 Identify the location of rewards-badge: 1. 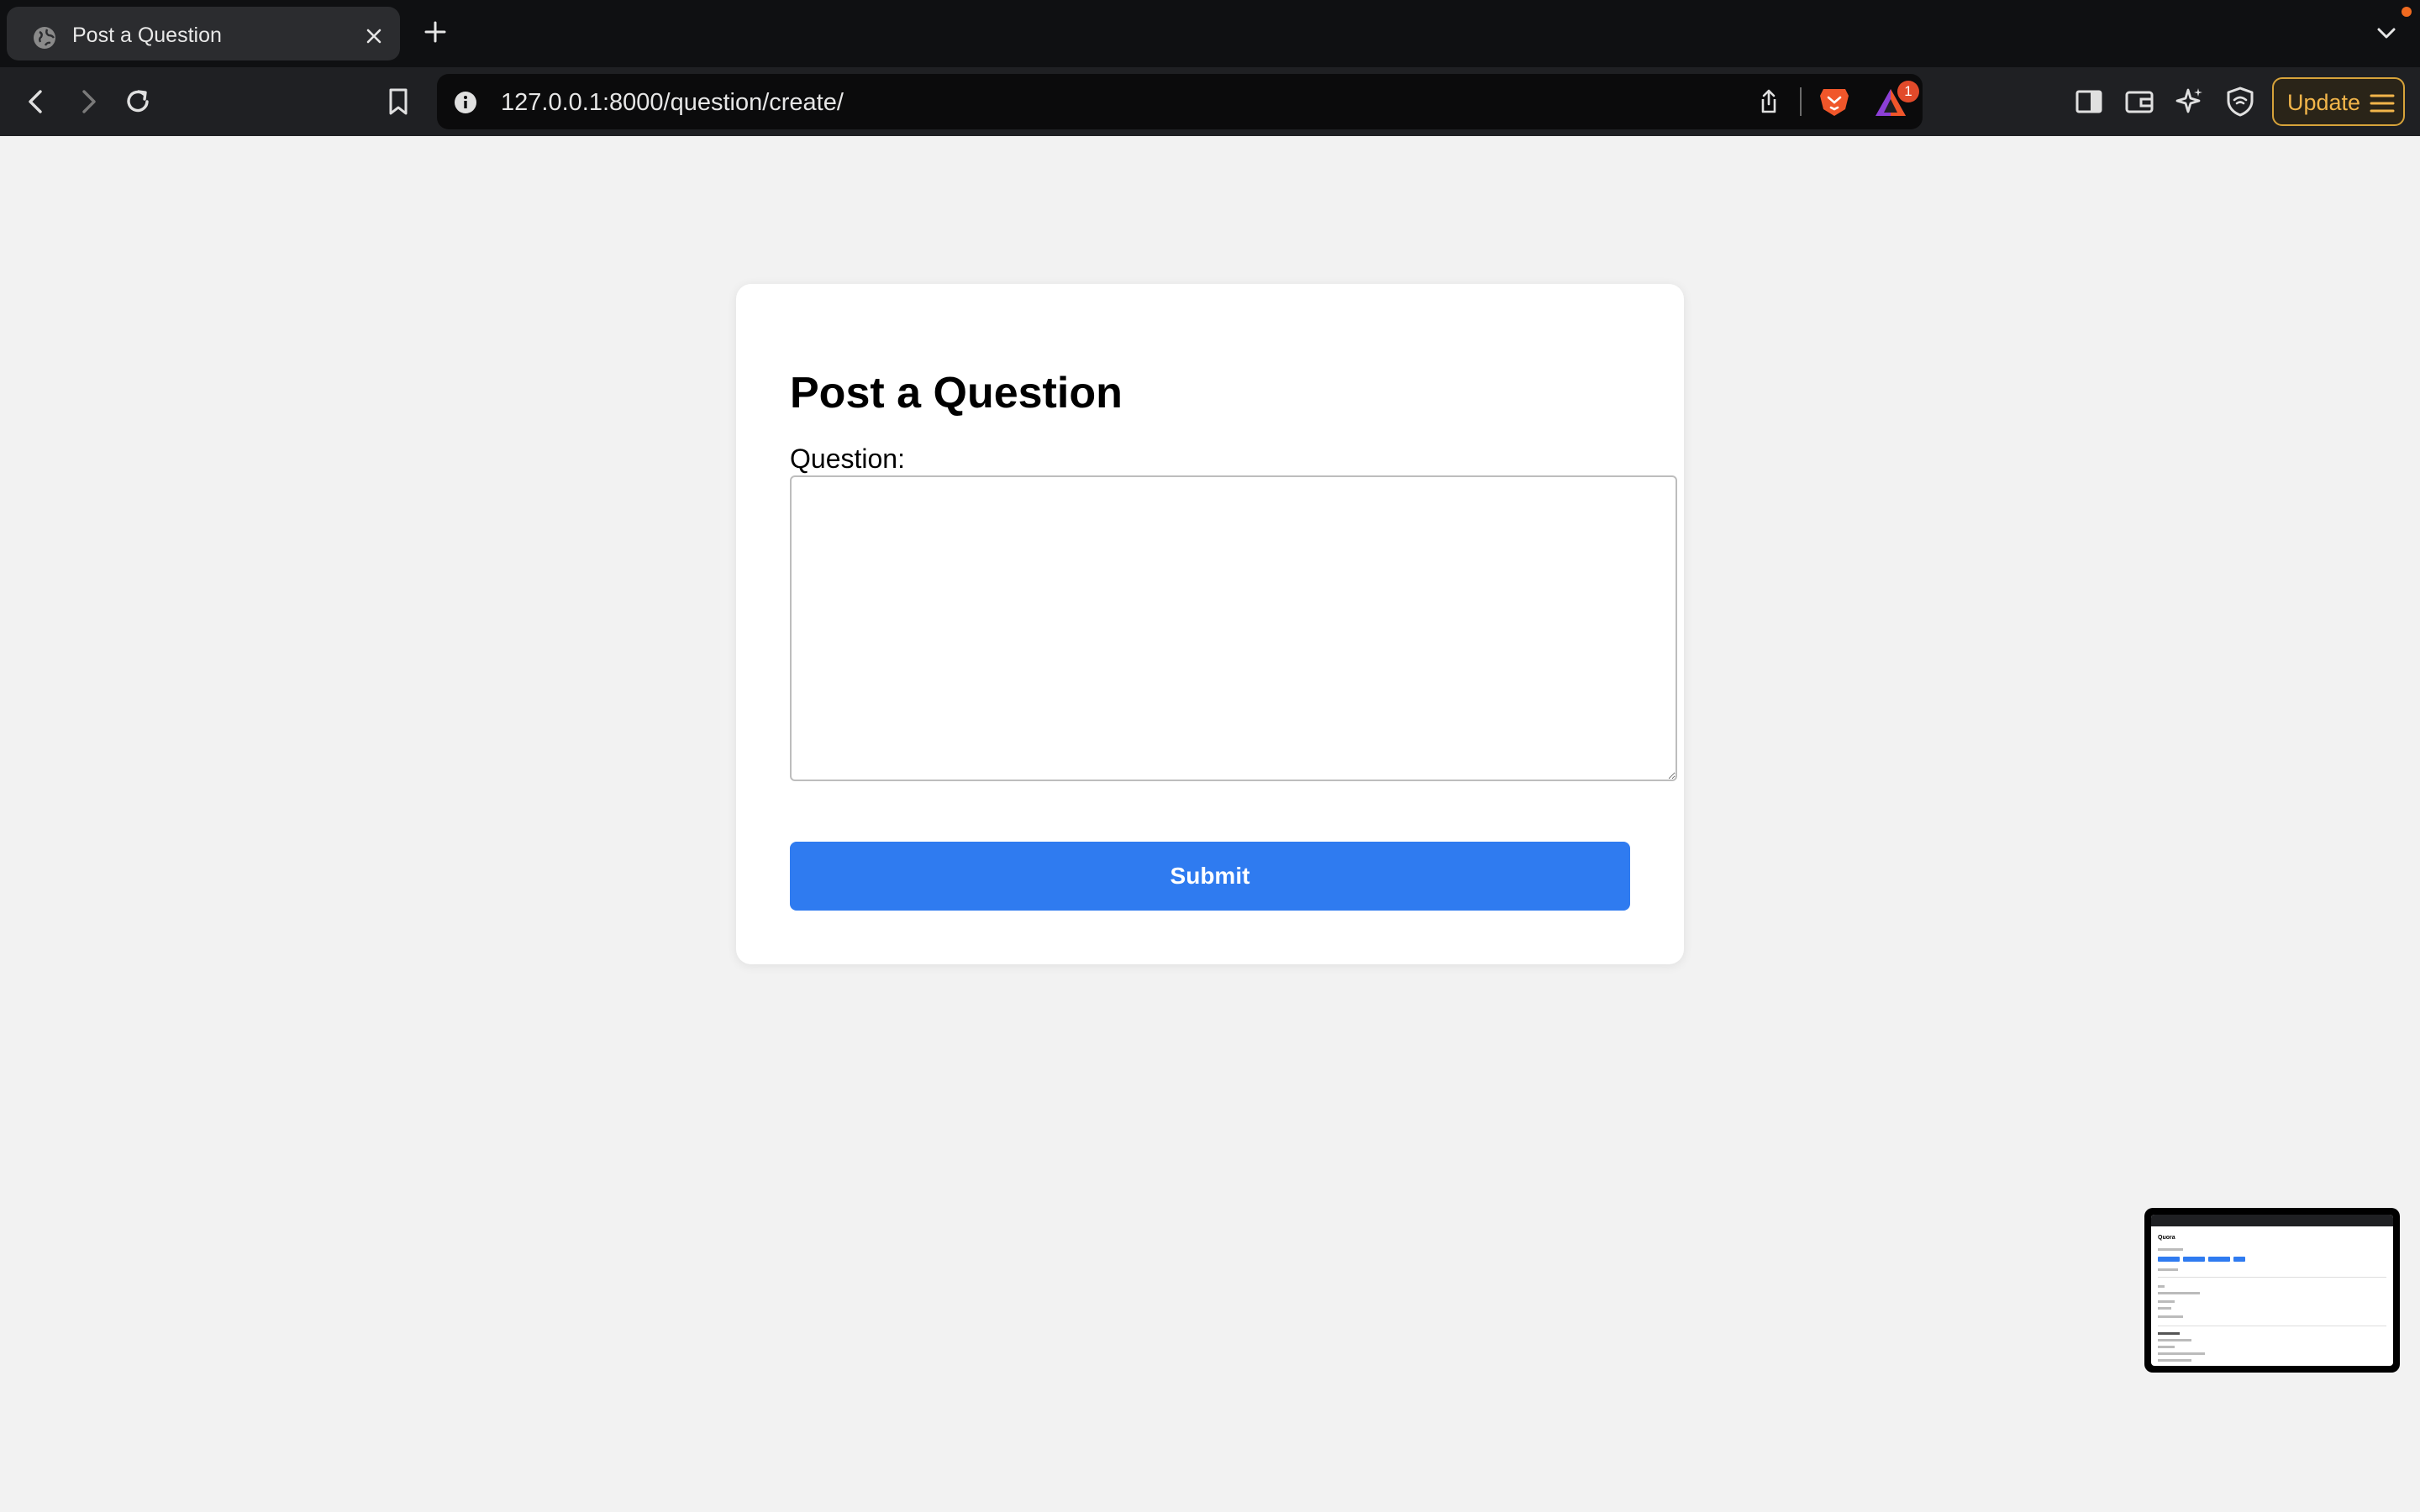
(1908, 91).